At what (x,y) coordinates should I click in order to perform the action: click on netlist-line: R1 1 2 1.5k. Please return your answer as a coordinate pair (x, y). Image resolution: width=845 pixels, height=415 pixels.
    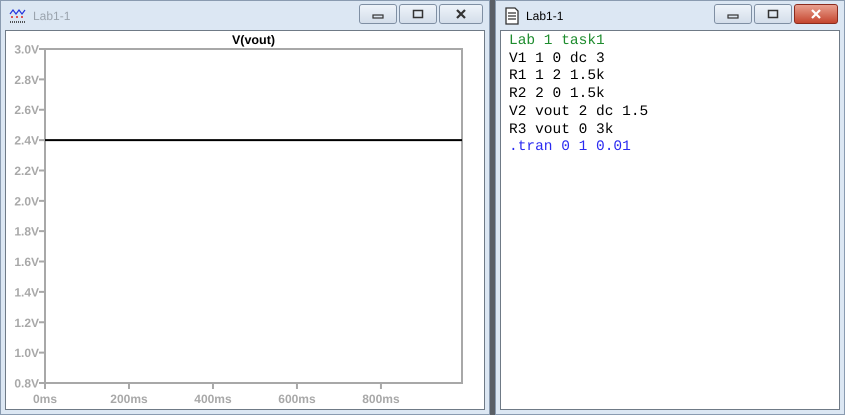
    Looking at the image, I should click on (557, 77).